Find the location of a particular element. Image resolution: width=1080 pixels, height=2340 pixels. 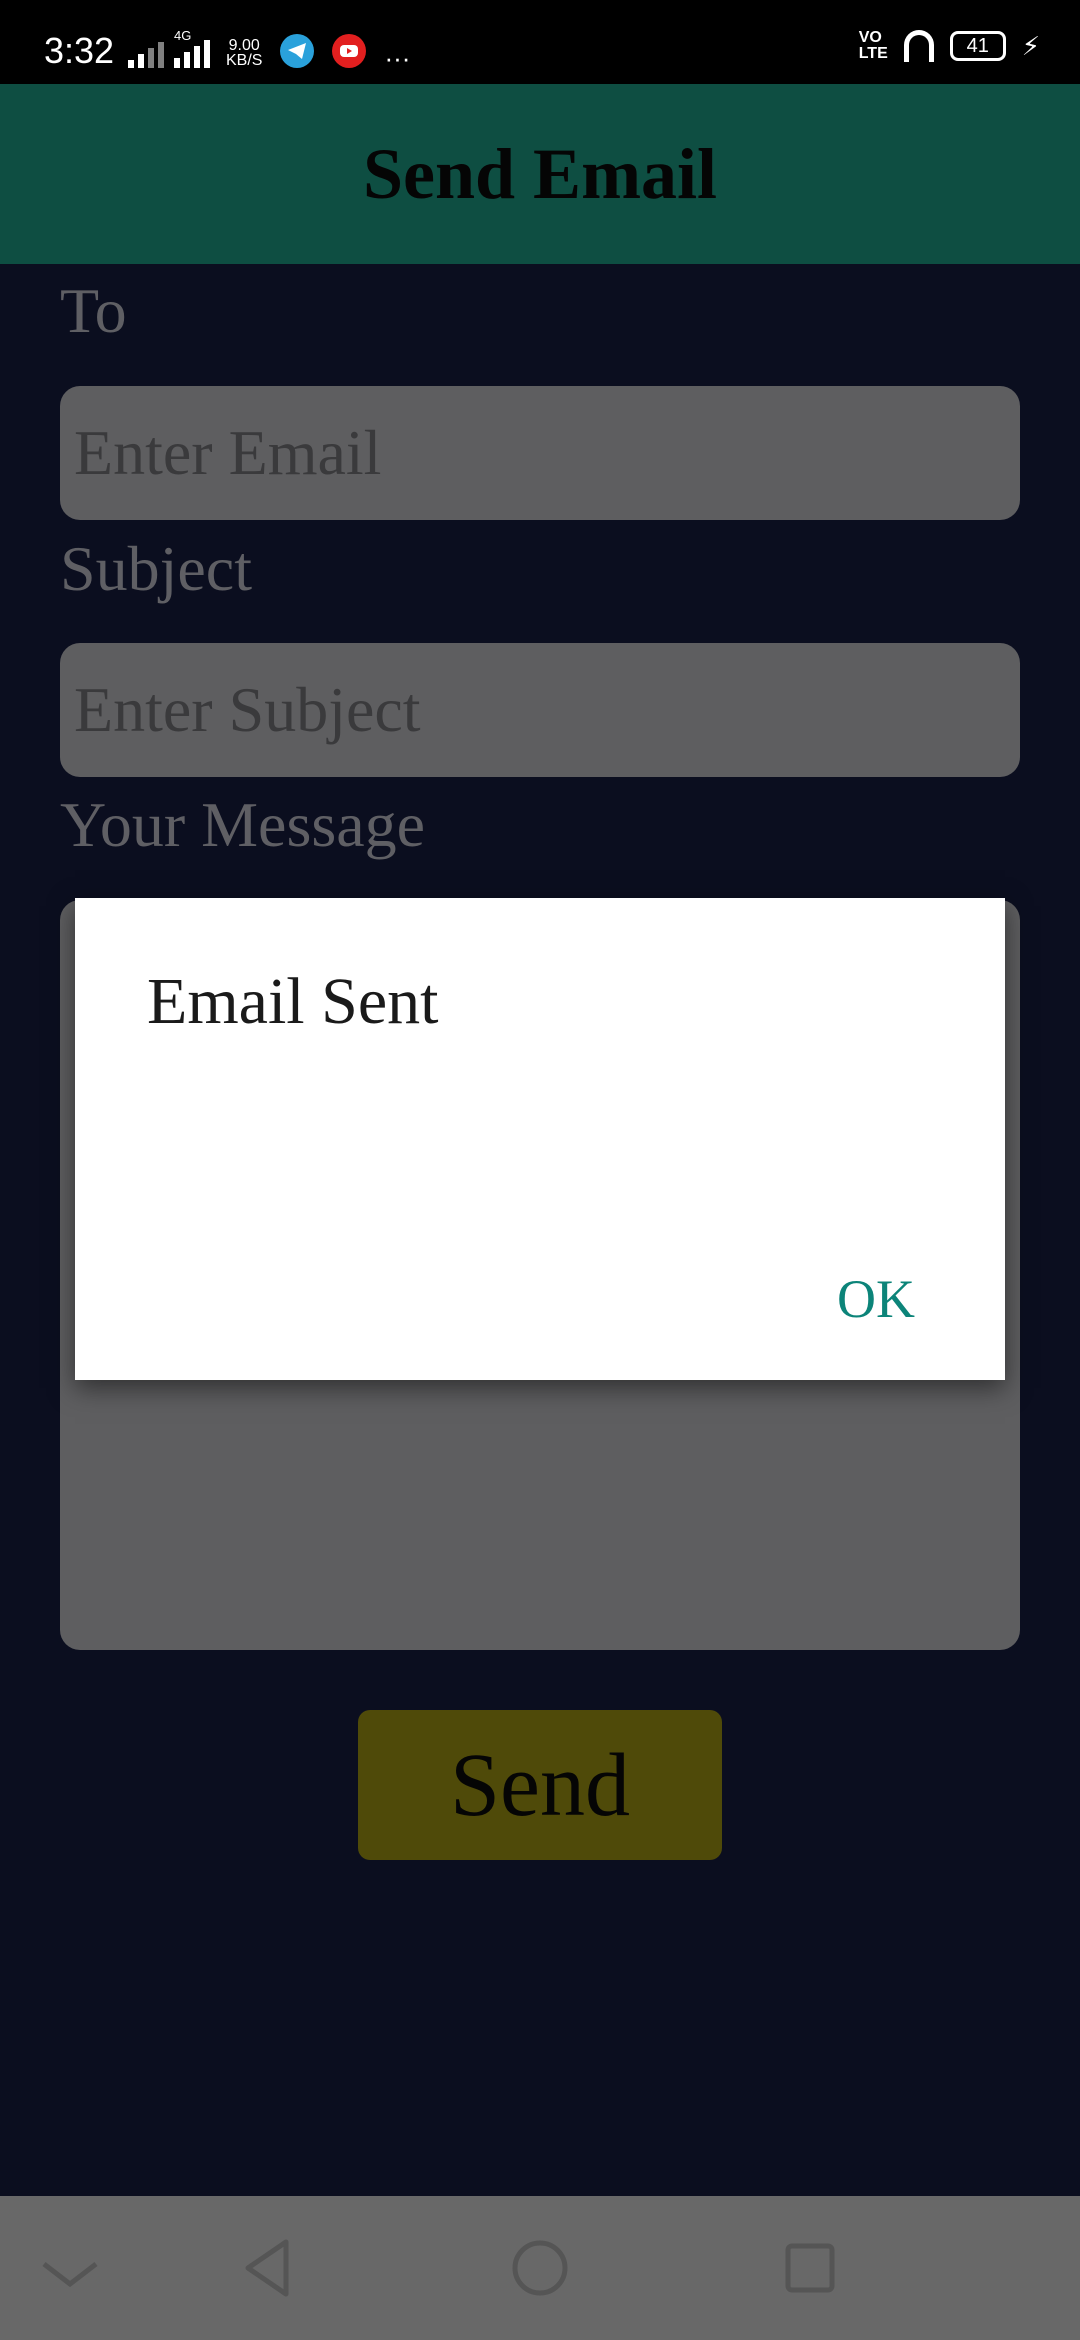

back-icon is located at coordinates (268, 2268).